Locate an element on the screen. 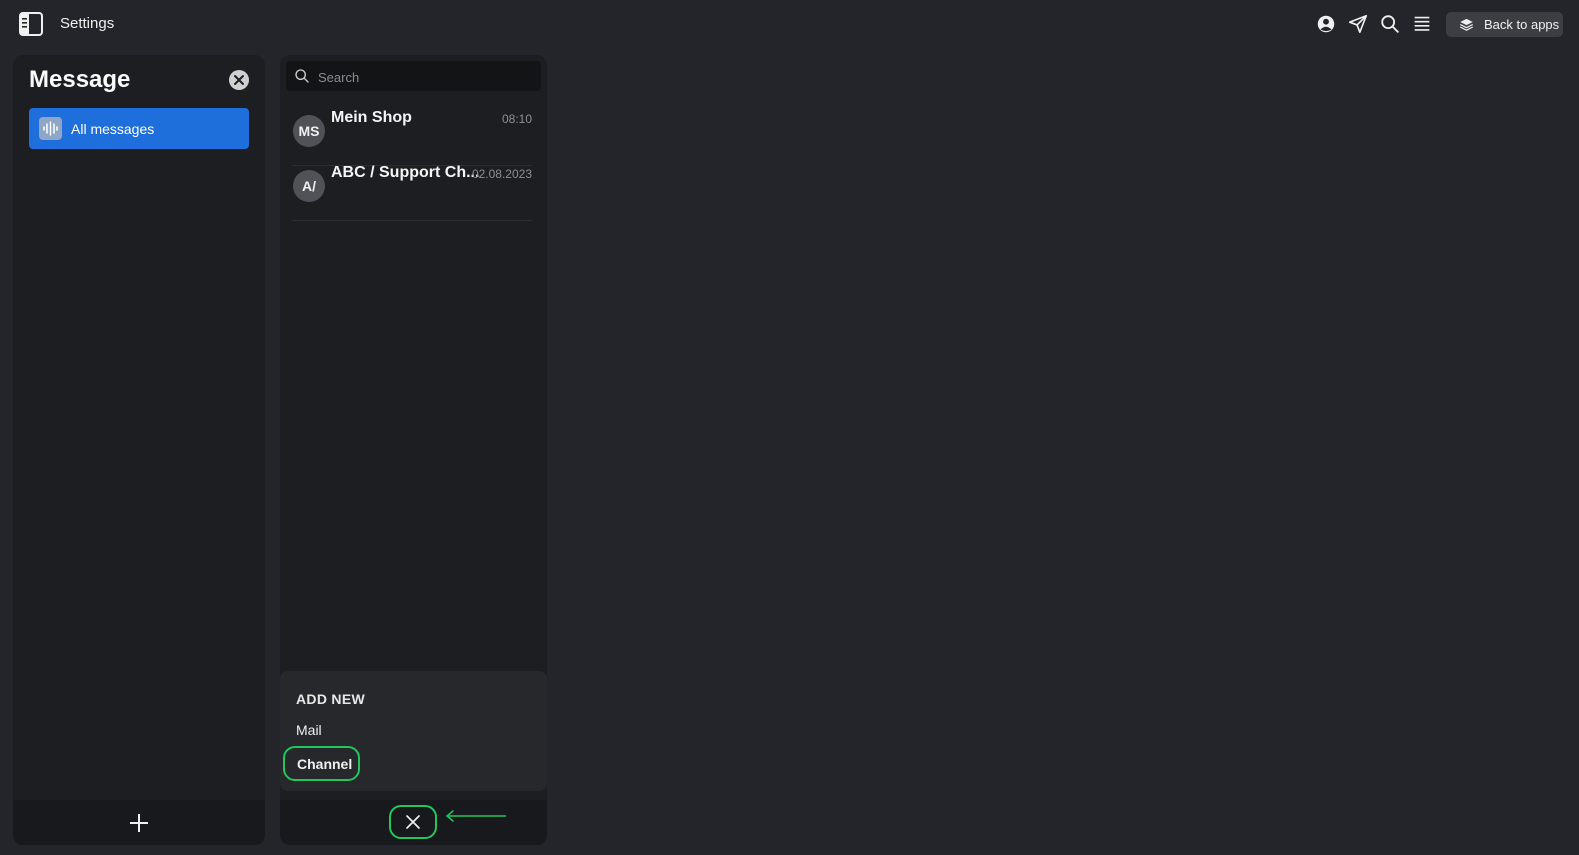 The height and width of the screenshot is (855, 1579). menu-item-mail: Mail is located at coordinates (309, 730).